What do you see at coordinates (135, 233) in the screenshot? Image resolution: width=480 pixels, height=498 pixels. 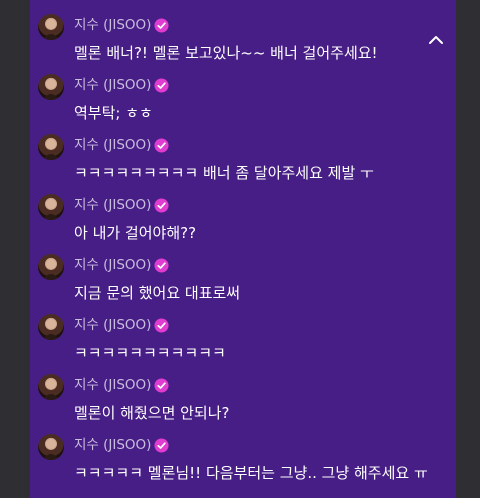 I see `message-text: 아 내가 걸어야해??` at bounding box center [135, 233].